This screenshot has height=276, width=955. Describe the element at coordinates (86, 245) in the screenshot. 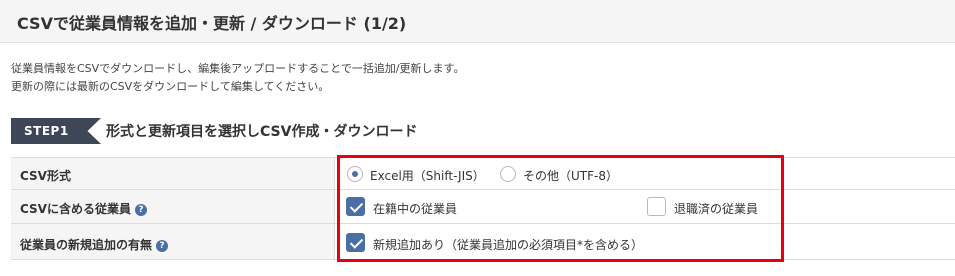

I see `new-addition-label-text: 従業員の新規追加の有無` at that location.